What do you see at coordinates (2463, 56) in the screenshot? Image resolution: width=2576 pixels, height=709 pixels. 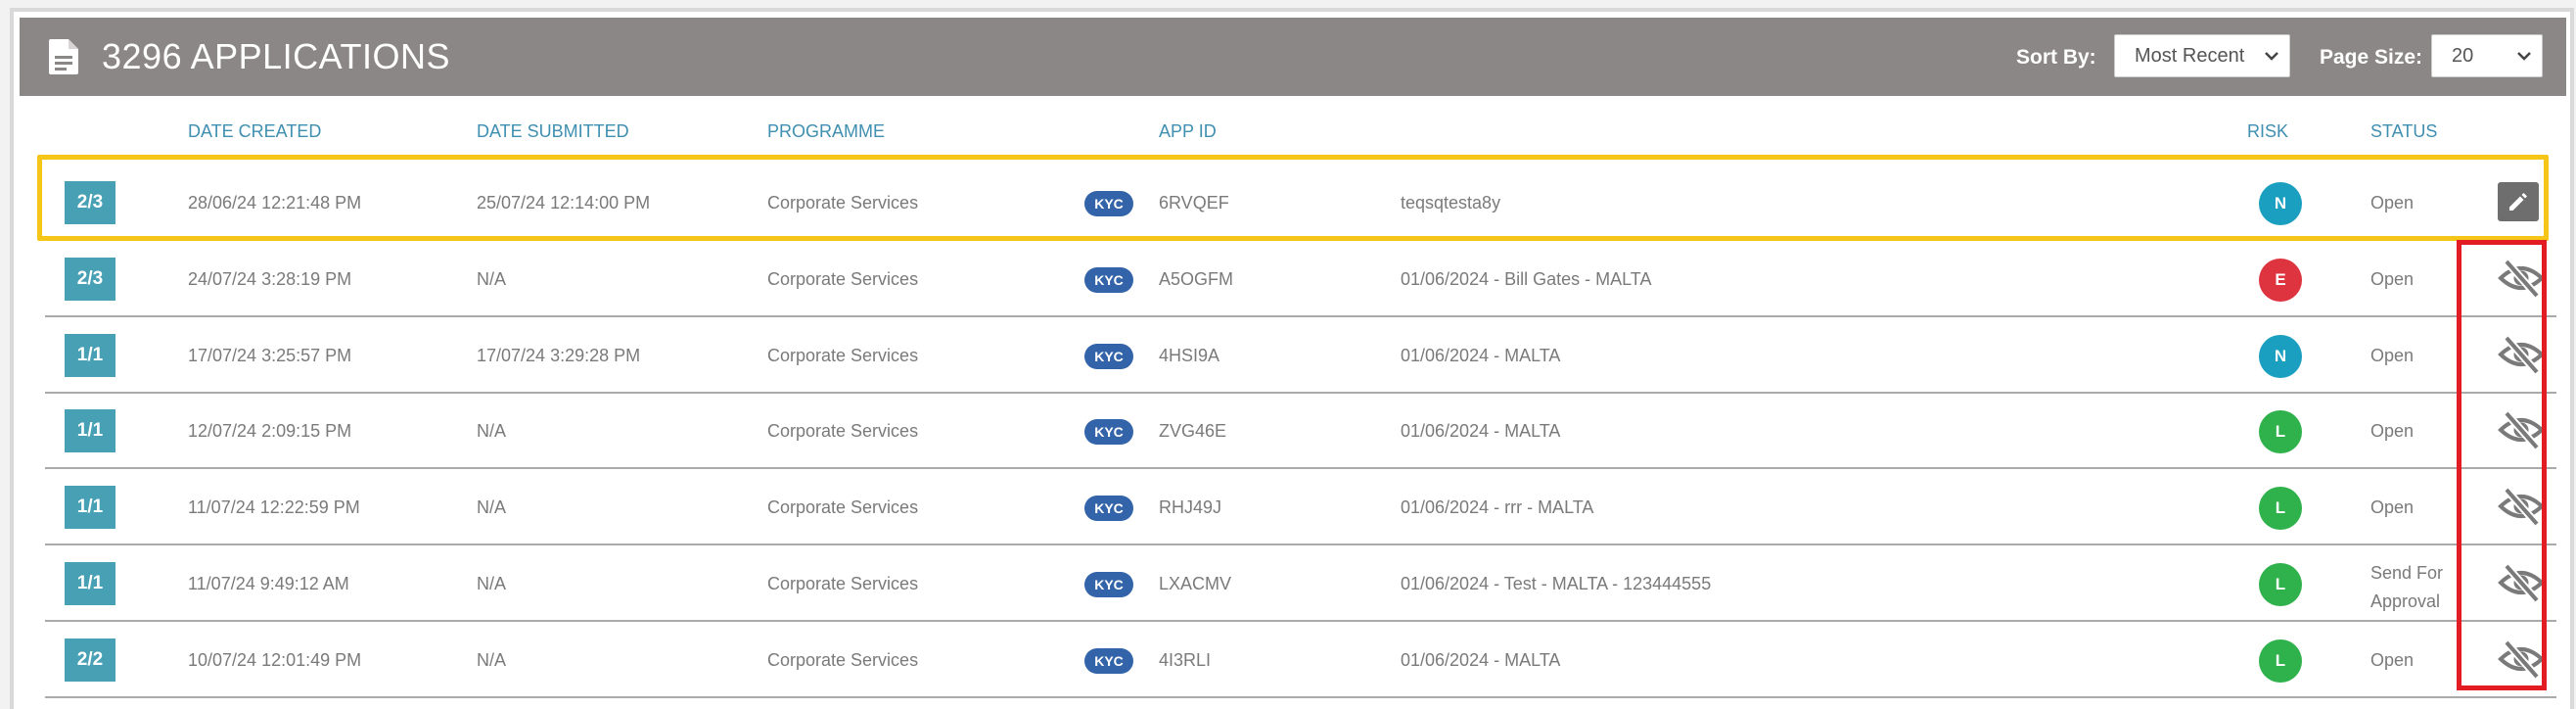 I see `page-size-value: 20` at bounding box center [2463, 56].